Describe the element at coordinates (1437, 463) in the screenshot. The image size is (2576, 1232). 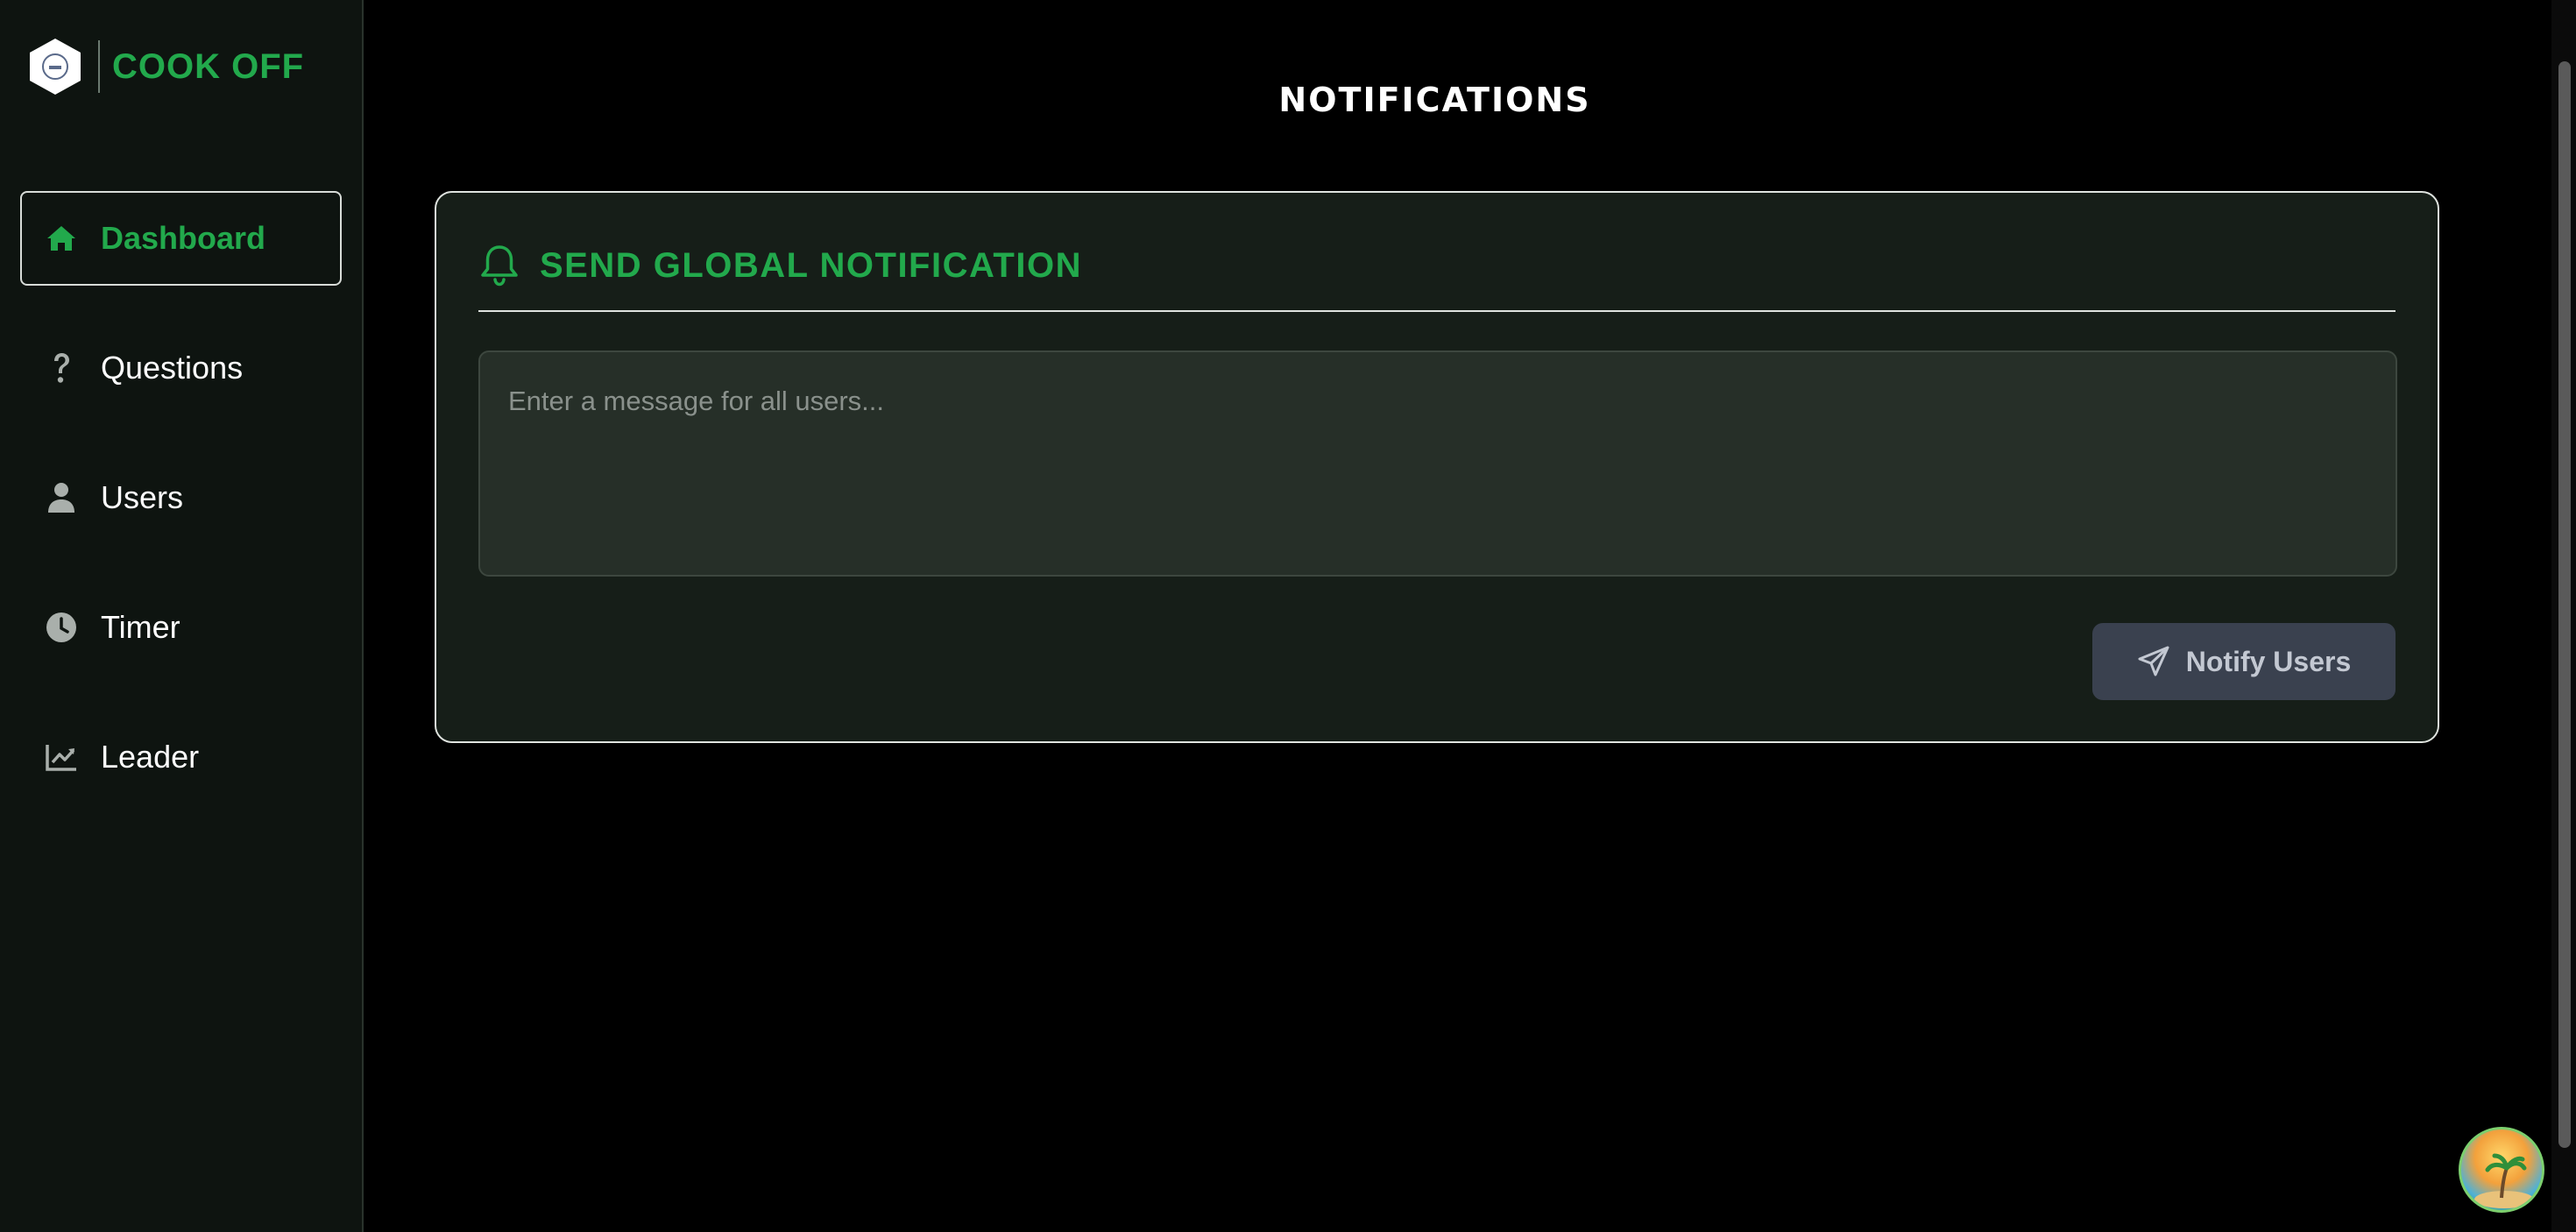
I see `message-input` at that location.